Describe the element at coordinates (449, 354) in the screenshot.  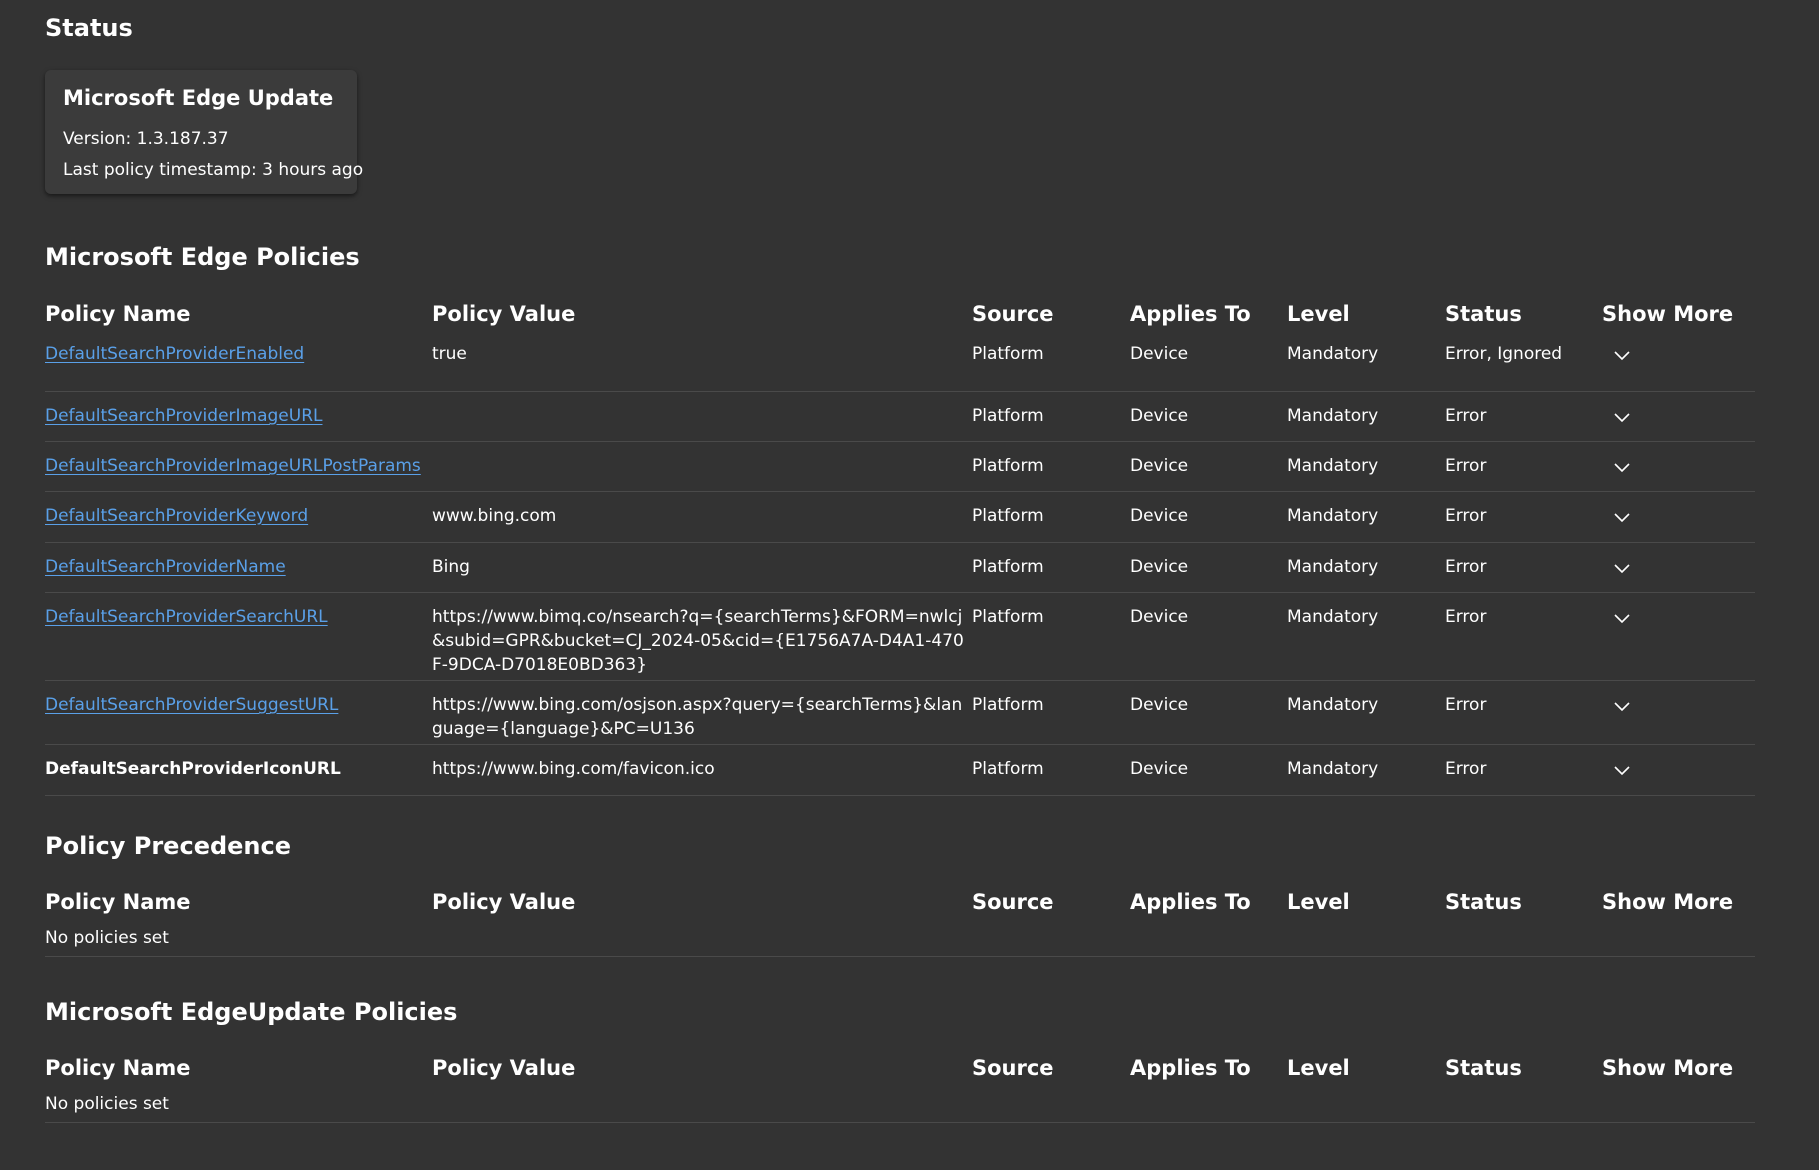
I see `policy-value: true` at that location.